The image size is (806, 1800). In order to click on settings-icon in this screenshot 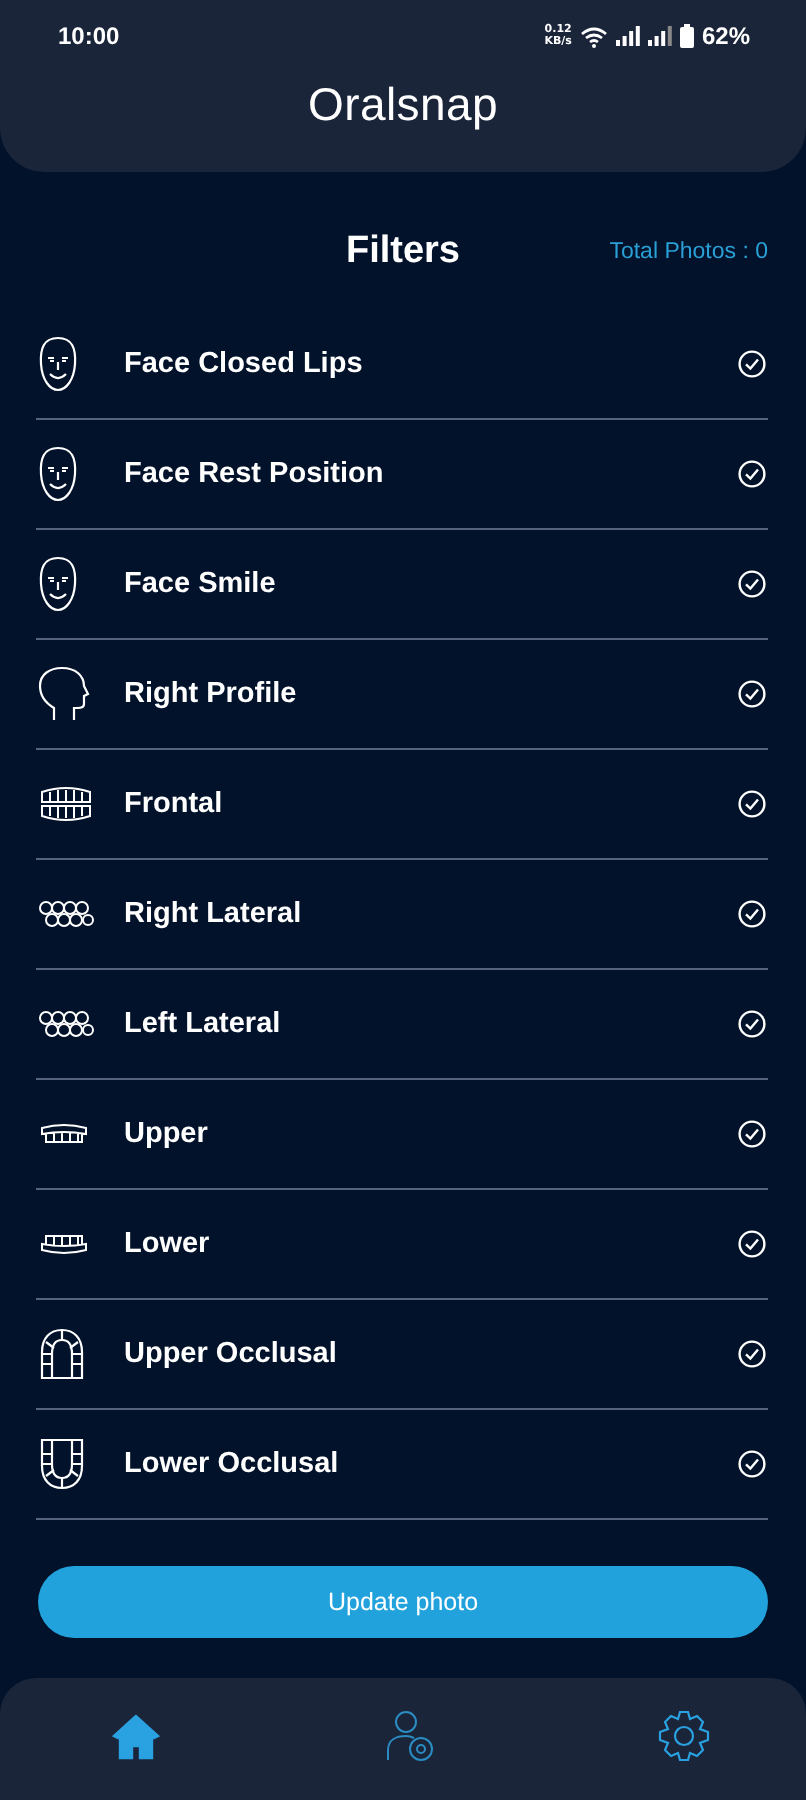, I will do `click(684, 1735)`.